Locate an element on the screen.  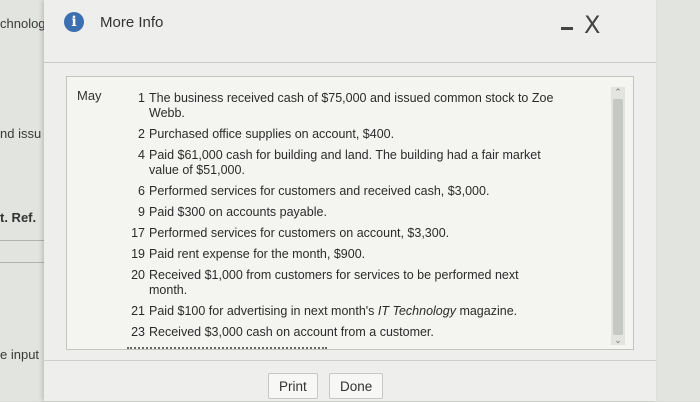
print-button: Print is located at coordinates (293, 386).